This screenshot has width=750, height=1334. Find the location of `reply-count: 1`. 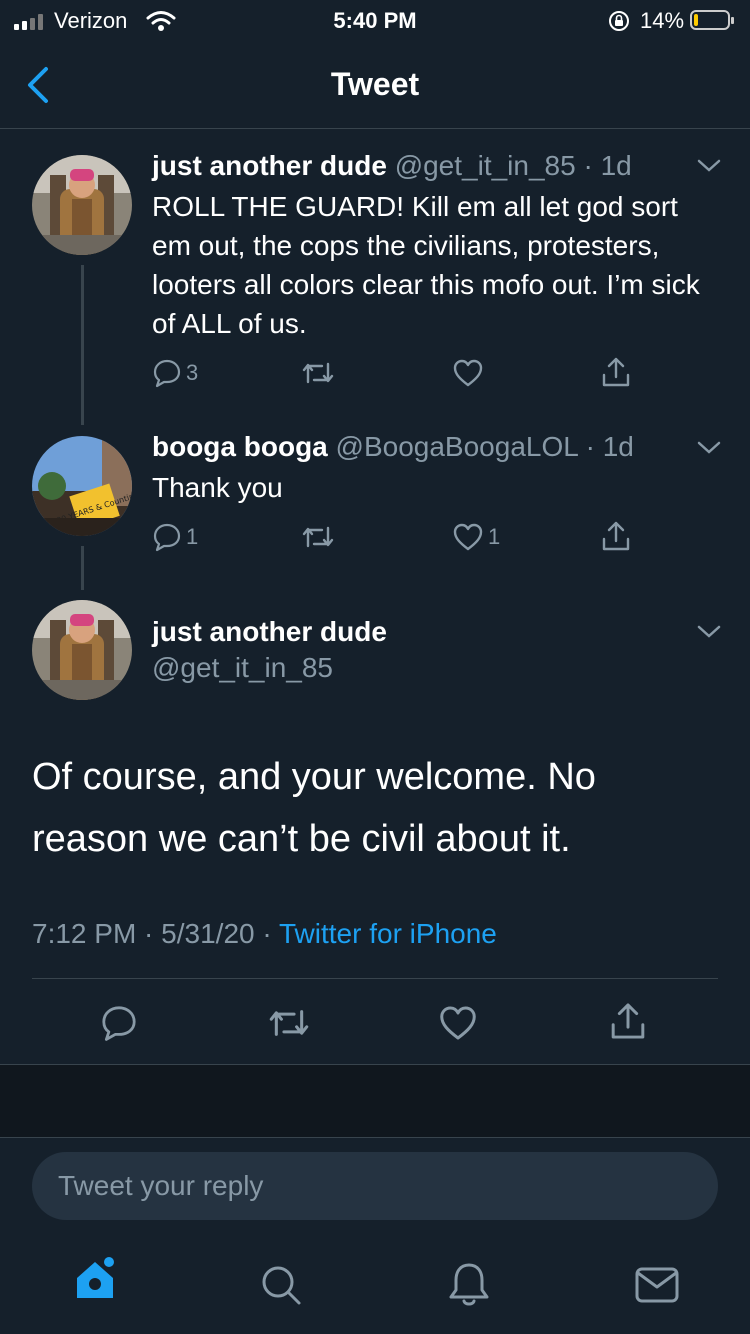

reply-count: 1 is located at coordinates (192, 536).